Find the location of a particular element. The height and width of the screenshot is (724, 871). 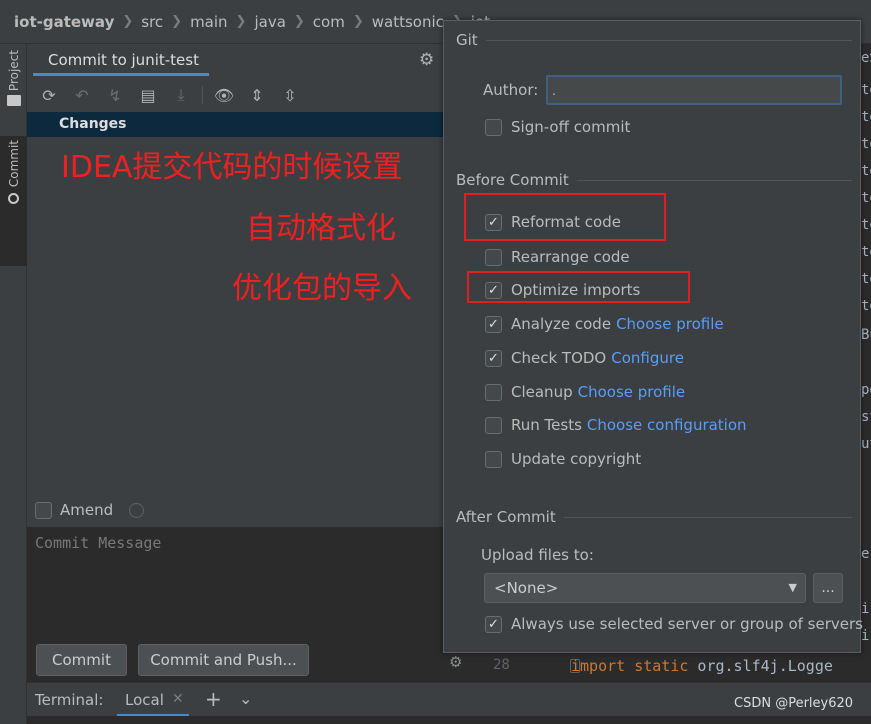

eye-icon: 👁 is located at coordinates (224, 95).